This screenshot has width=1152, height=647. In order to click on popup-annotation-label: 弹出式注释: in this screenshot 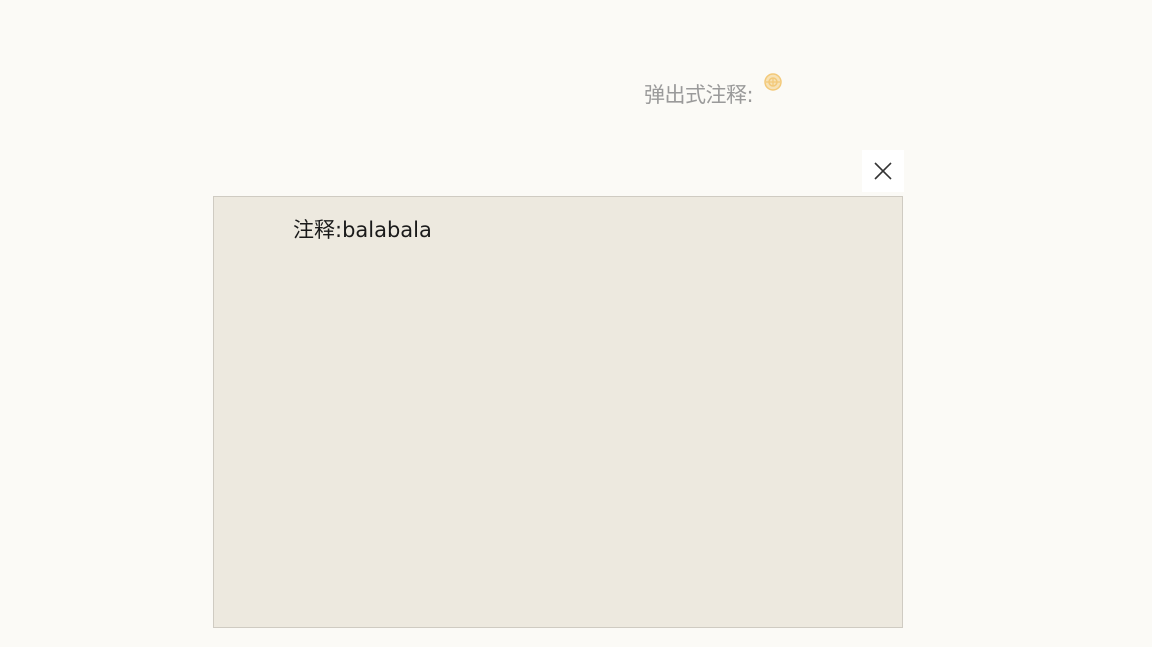, I will do `click(699, 95)`.